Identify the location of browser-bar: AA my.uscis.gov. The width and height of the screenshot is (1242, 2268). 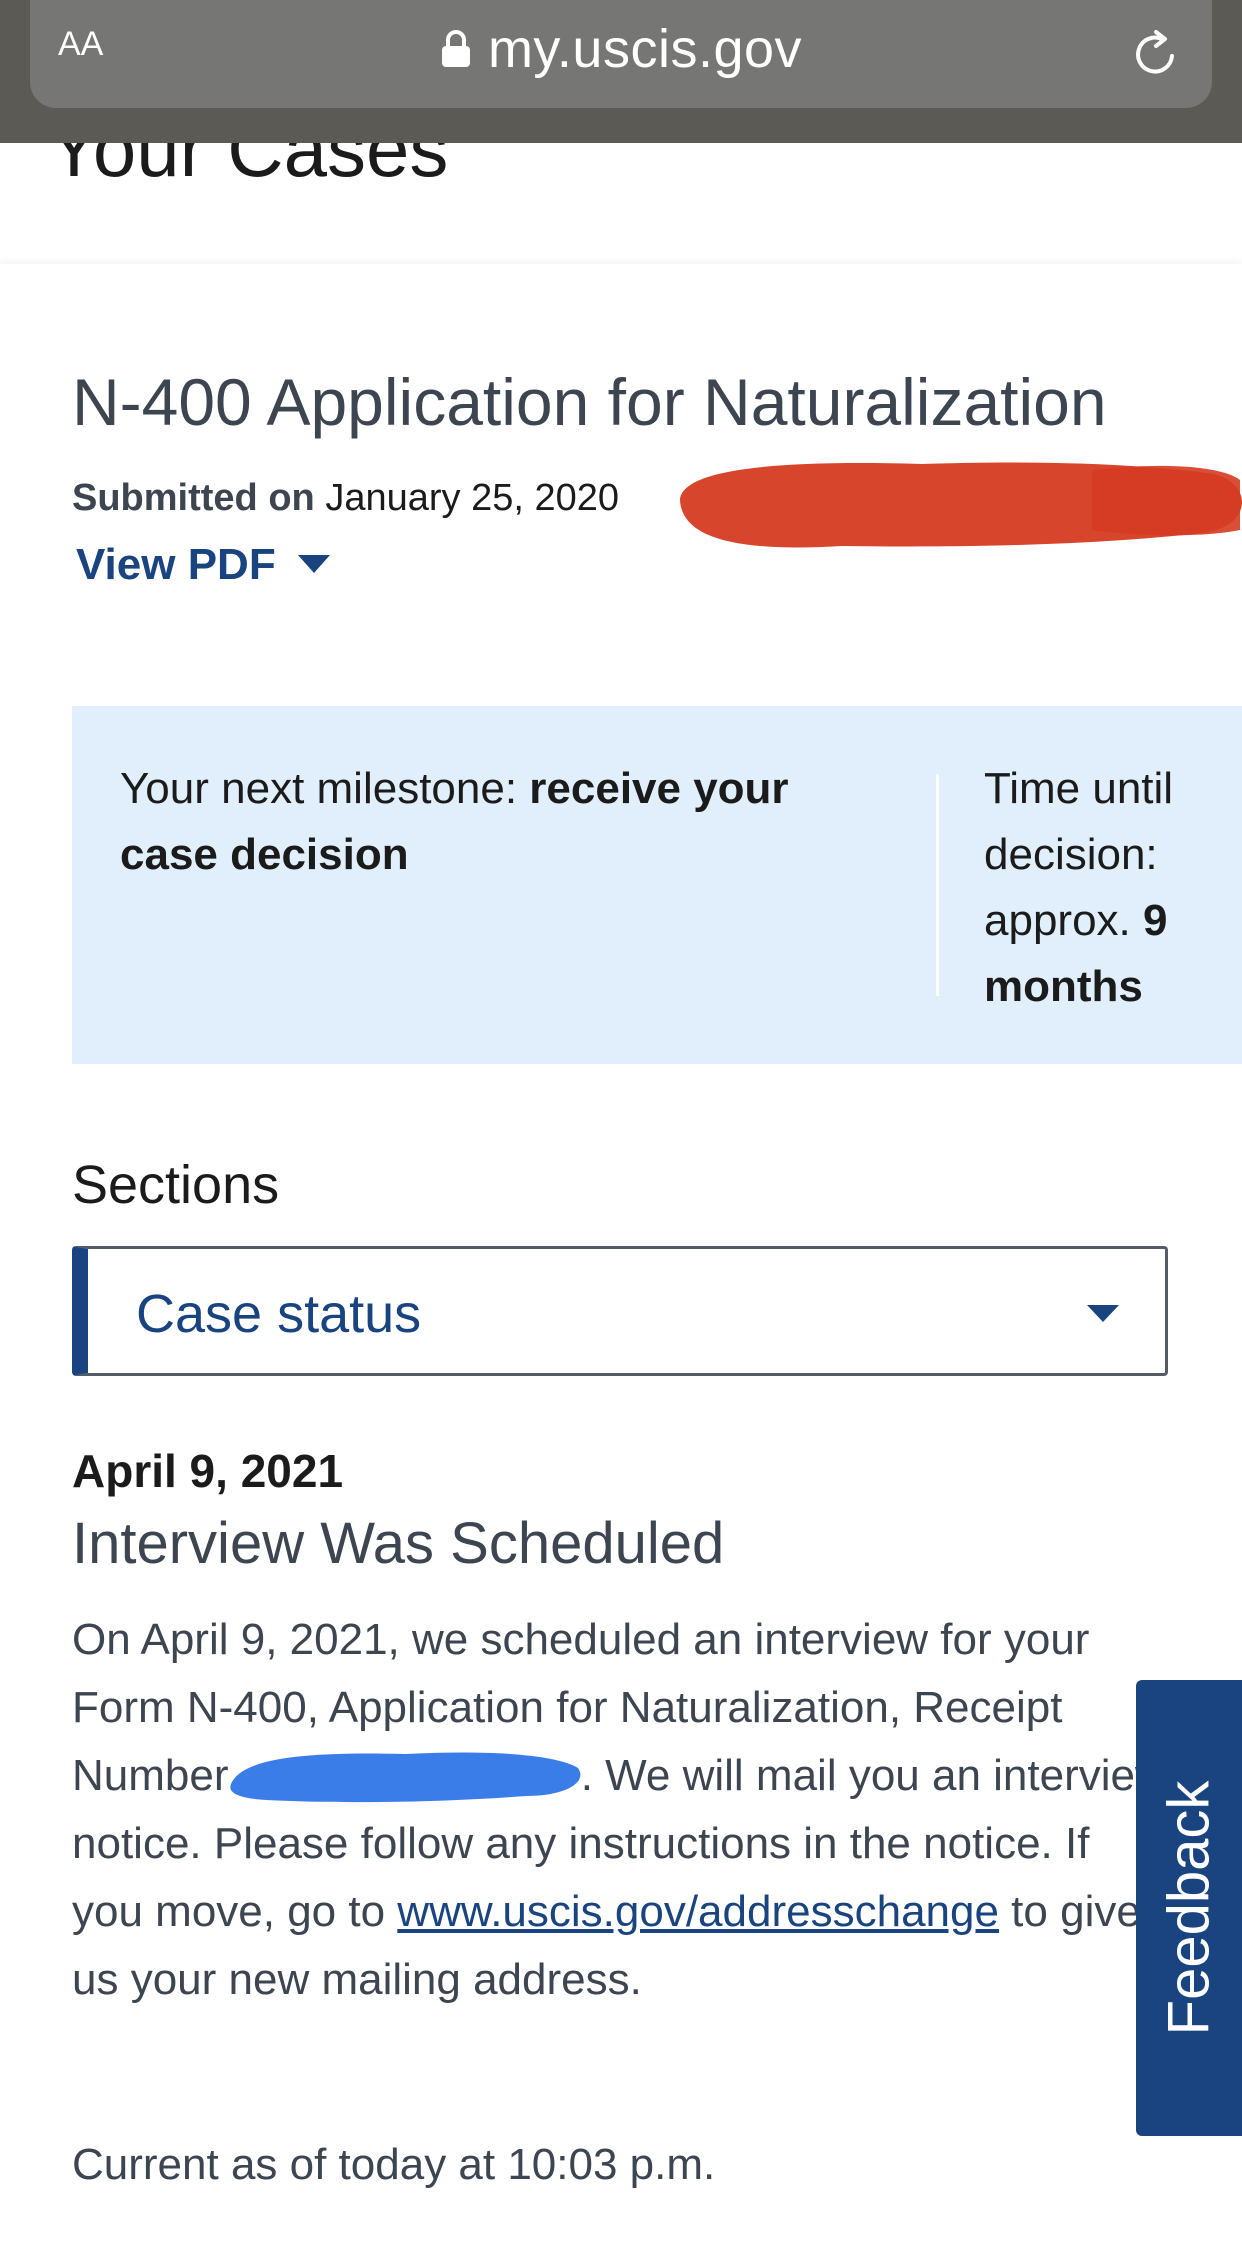
(621, 71).